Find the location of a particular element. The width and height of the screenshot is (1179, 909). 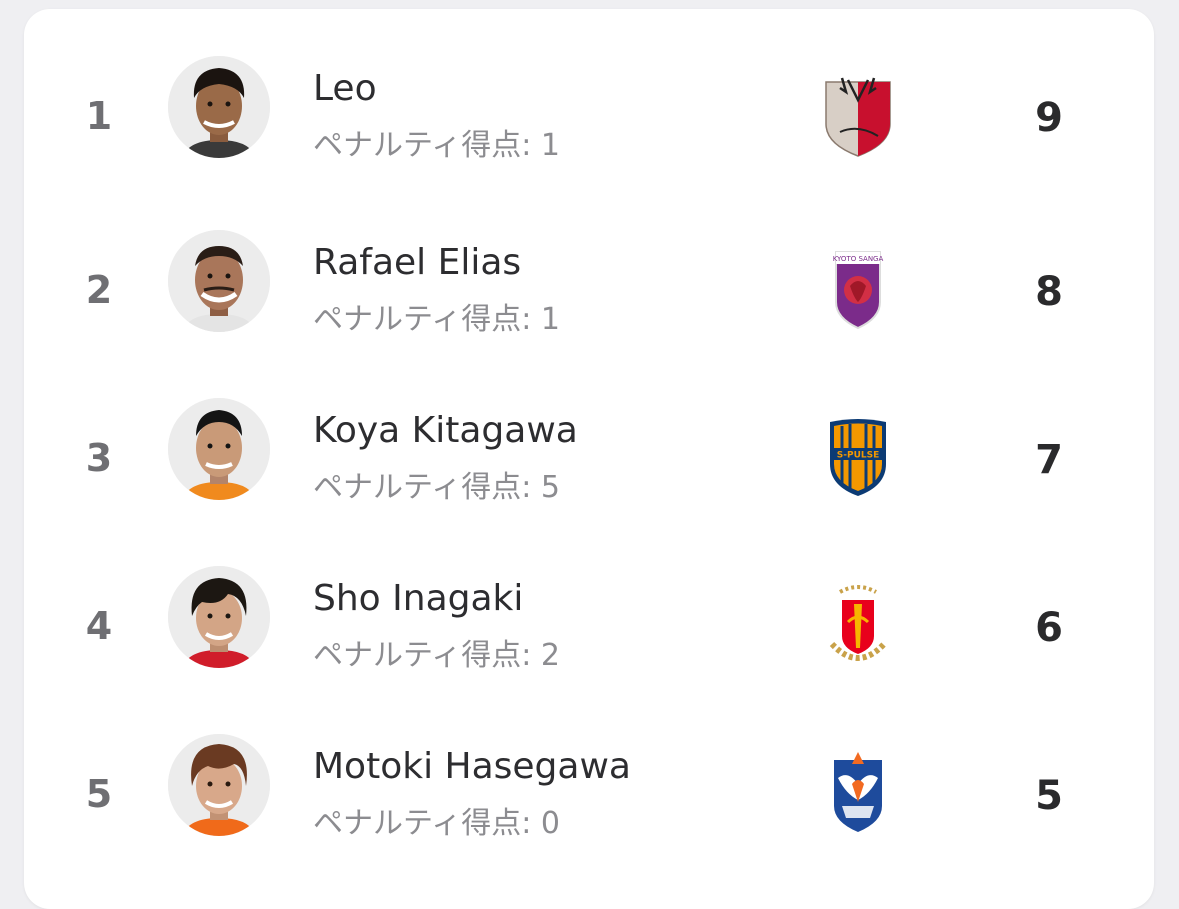

goals-count: 8 is located at coordinates (1049, 292).